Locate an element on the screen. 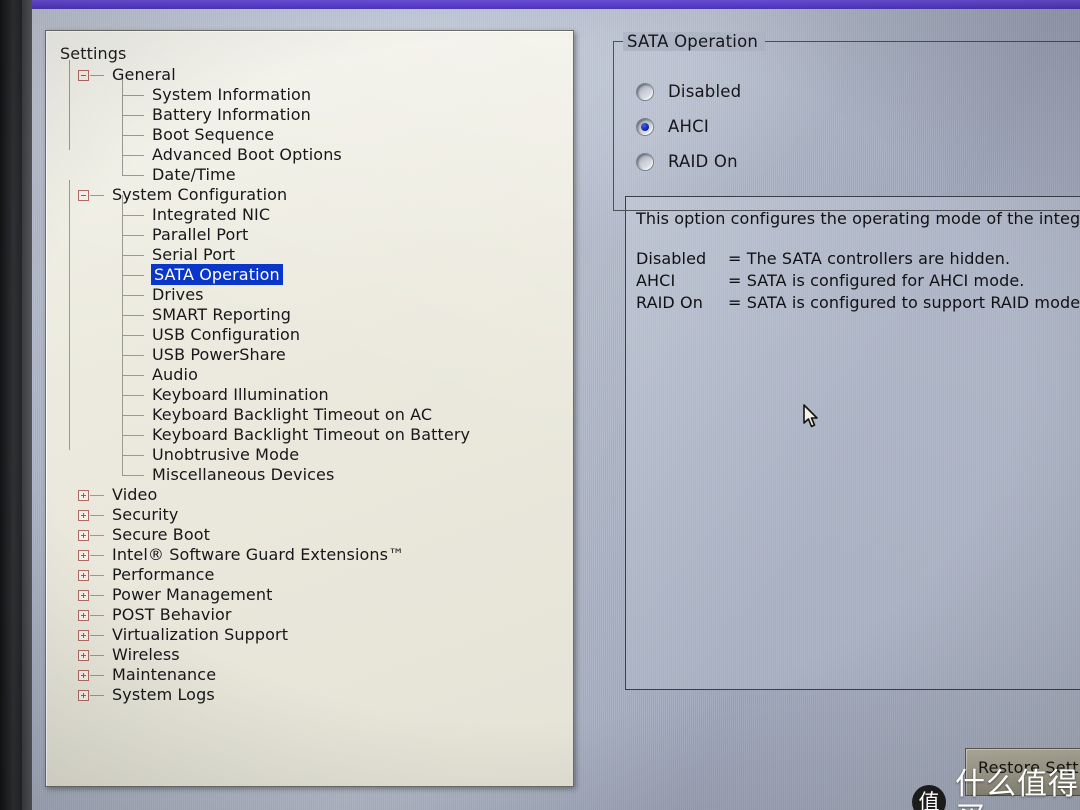  tree-group-general: General is located at coordinates (316, 75).